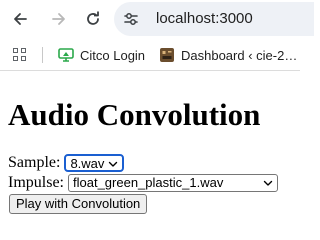 This screenshot has width=320, height=240. I want to click on bookmarks-divider, so click(42, 55).